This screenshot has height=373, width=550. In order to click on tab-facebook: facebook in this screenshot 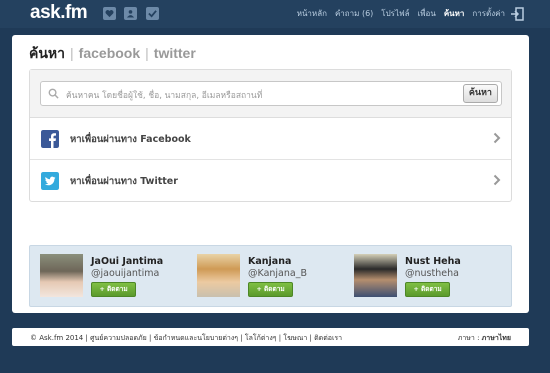, I will do `click(109, 53)`.